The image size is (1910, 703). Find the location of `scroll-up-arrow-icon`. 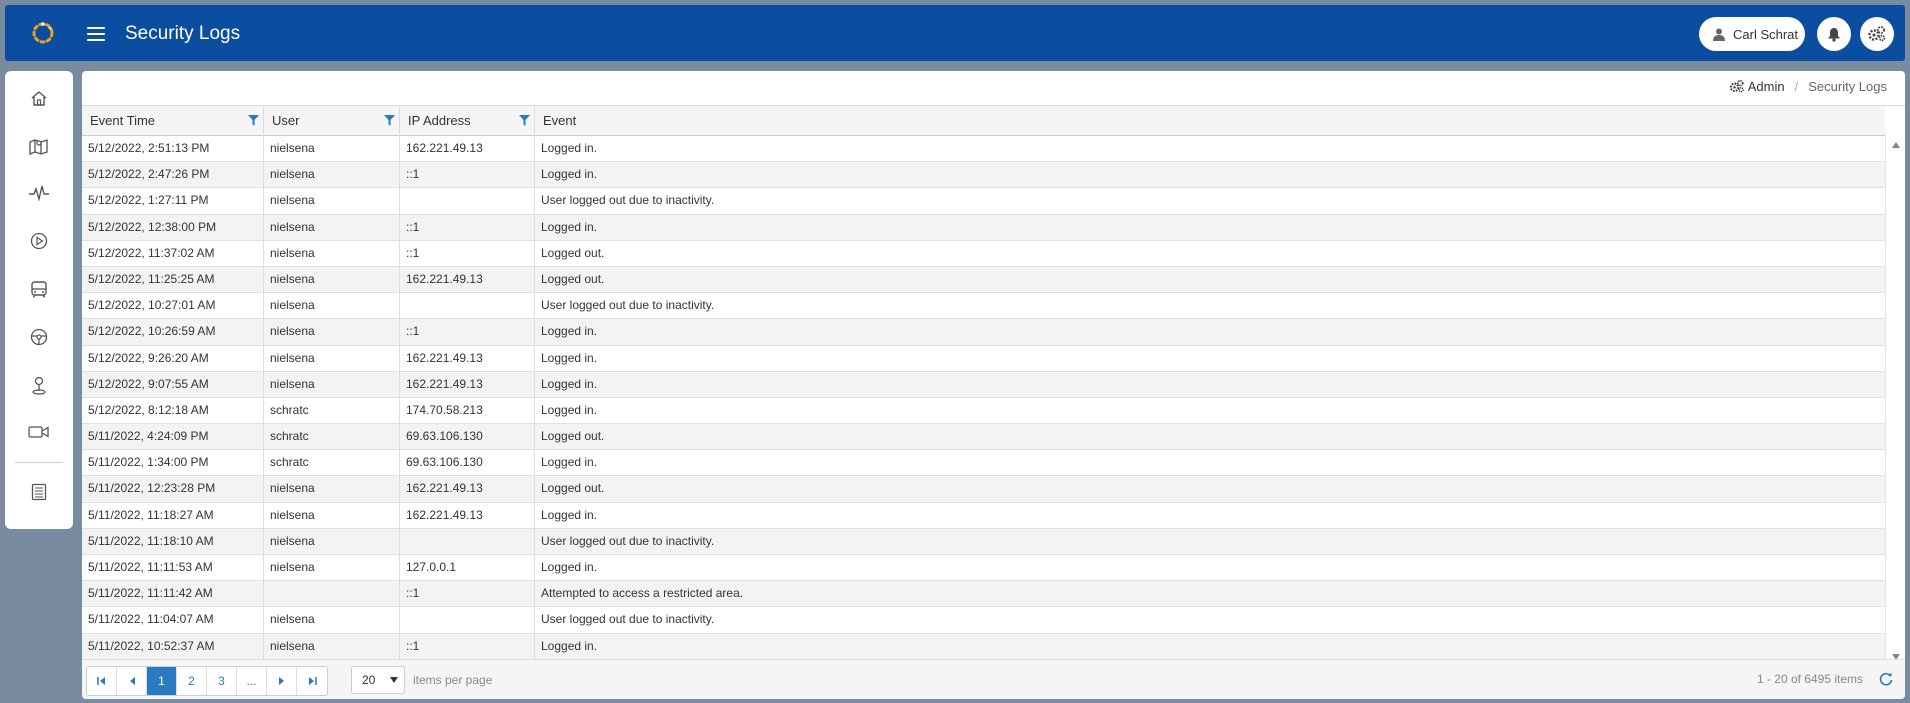

scroll-up-arrow-icon is located at coordinates (1896, 145).